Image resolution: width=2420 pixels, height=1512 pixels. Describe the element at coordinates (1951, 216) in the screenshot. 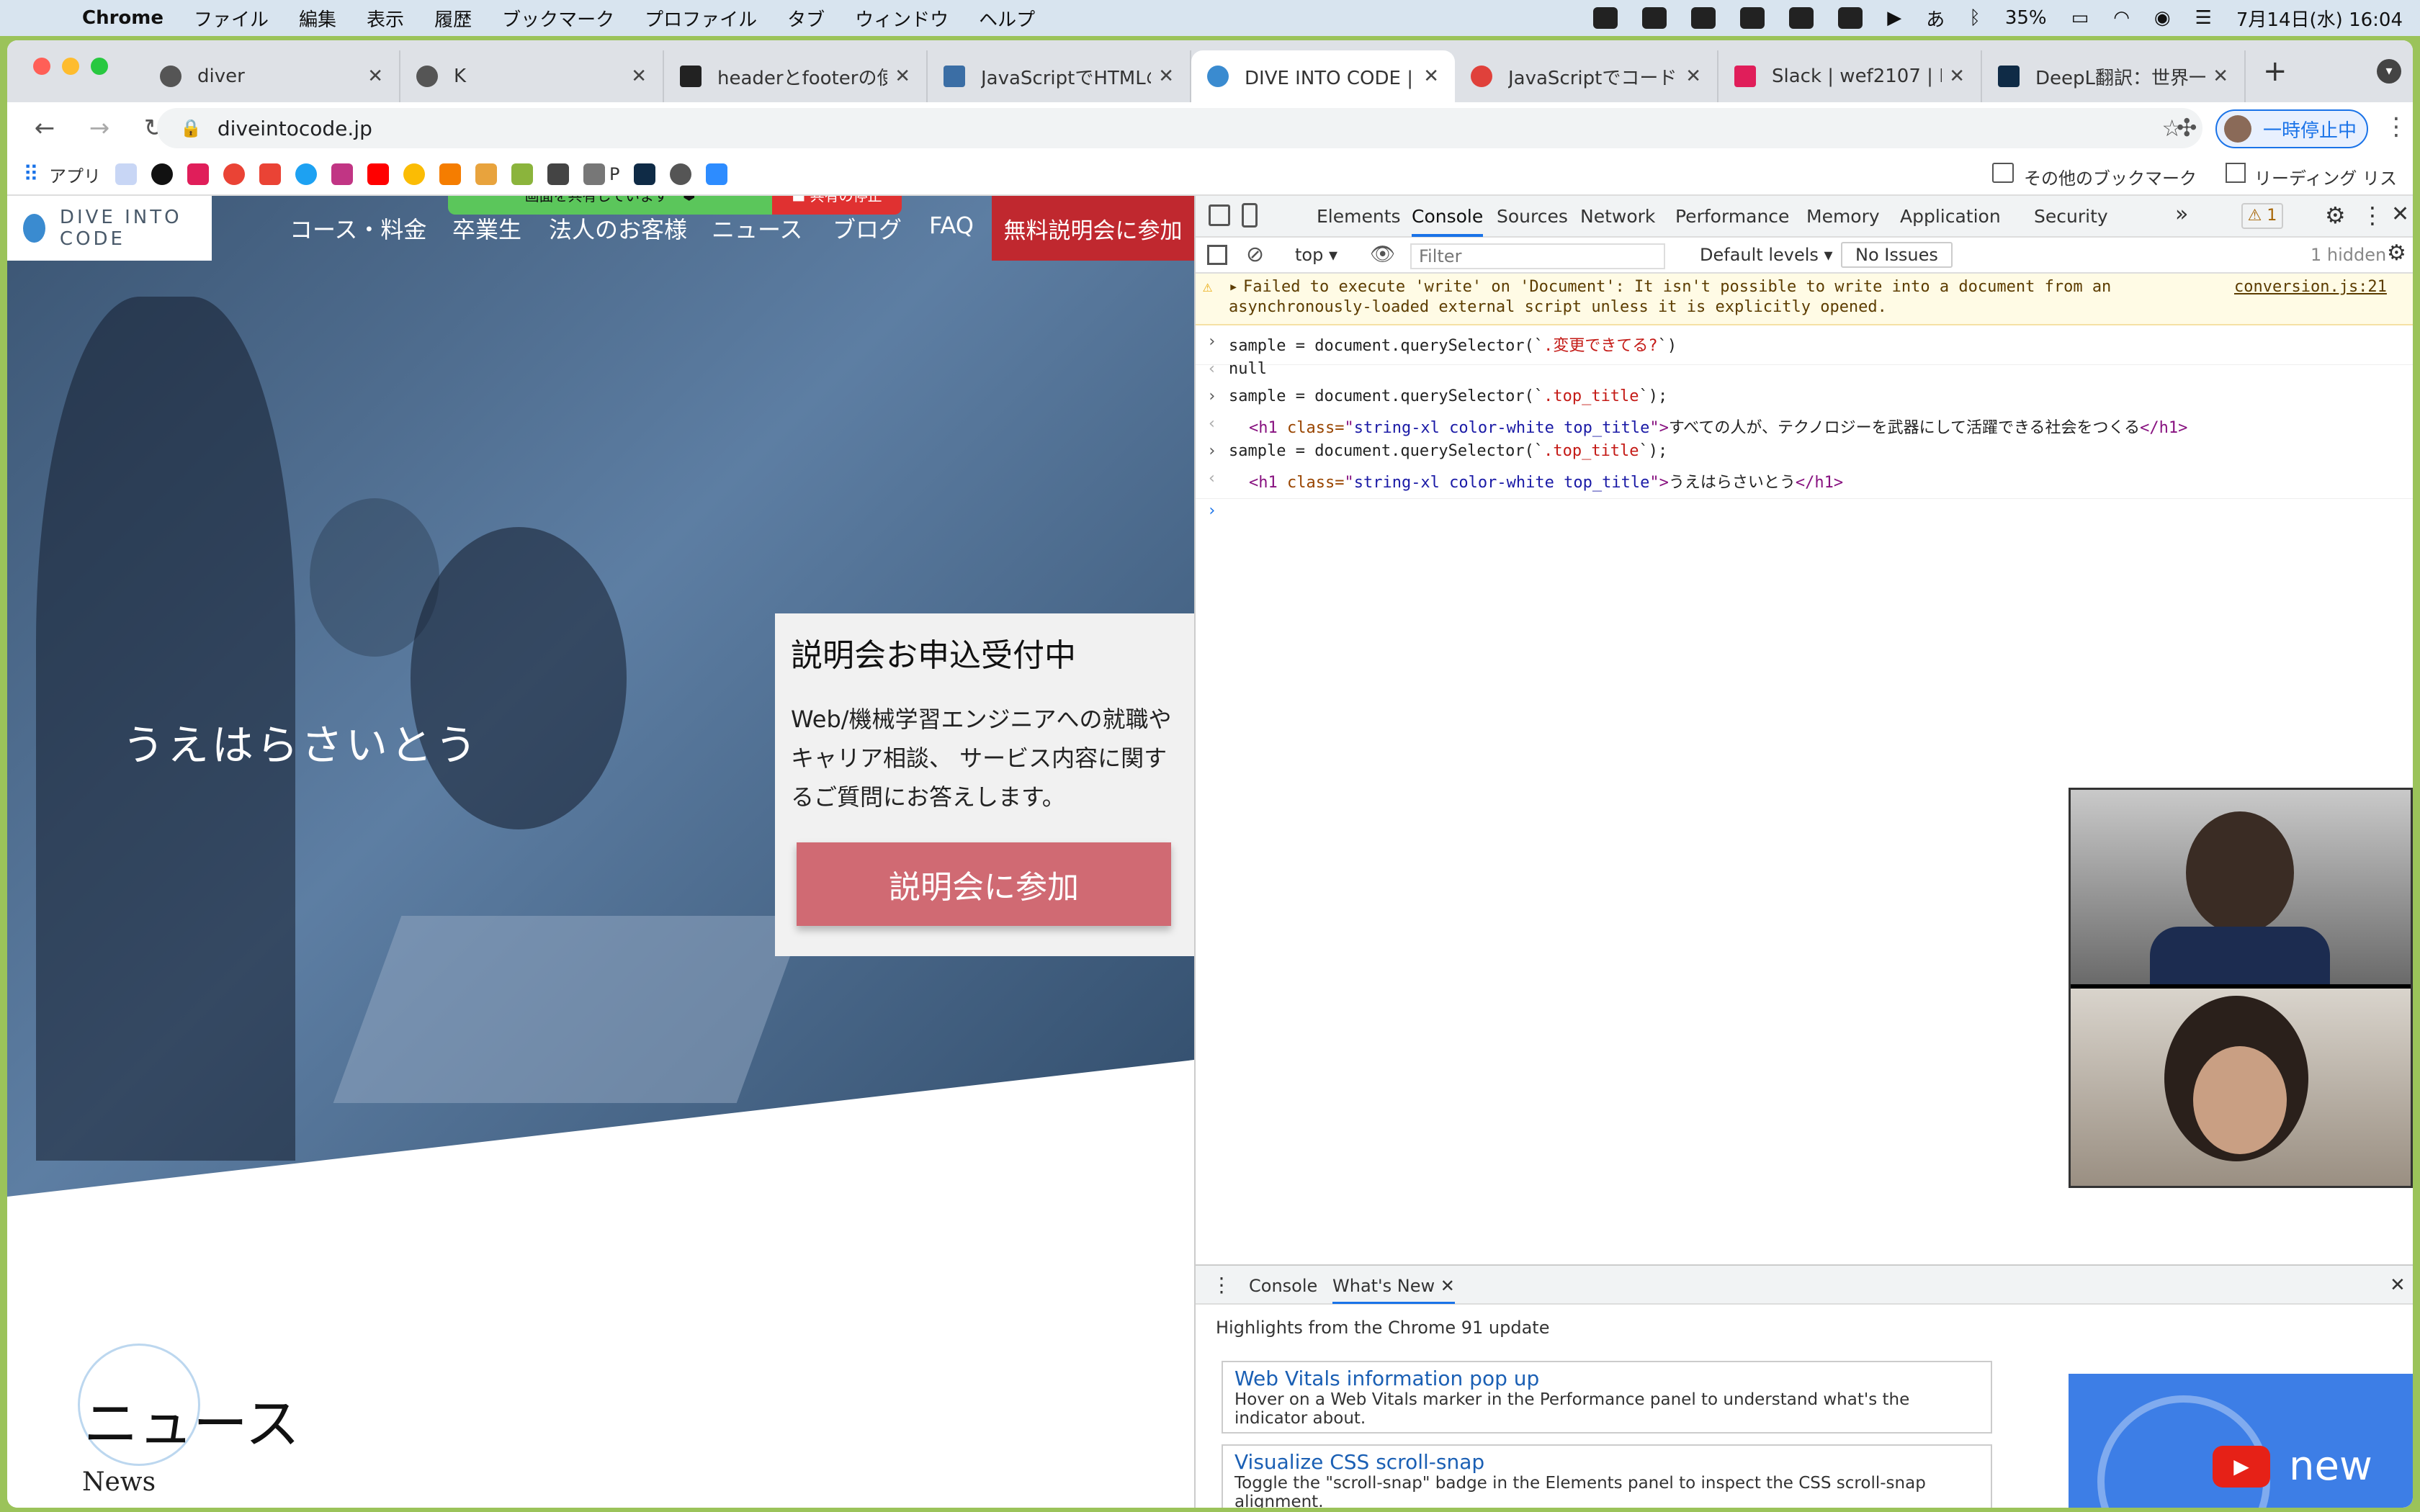

I see `tab-application: Application` at that location.